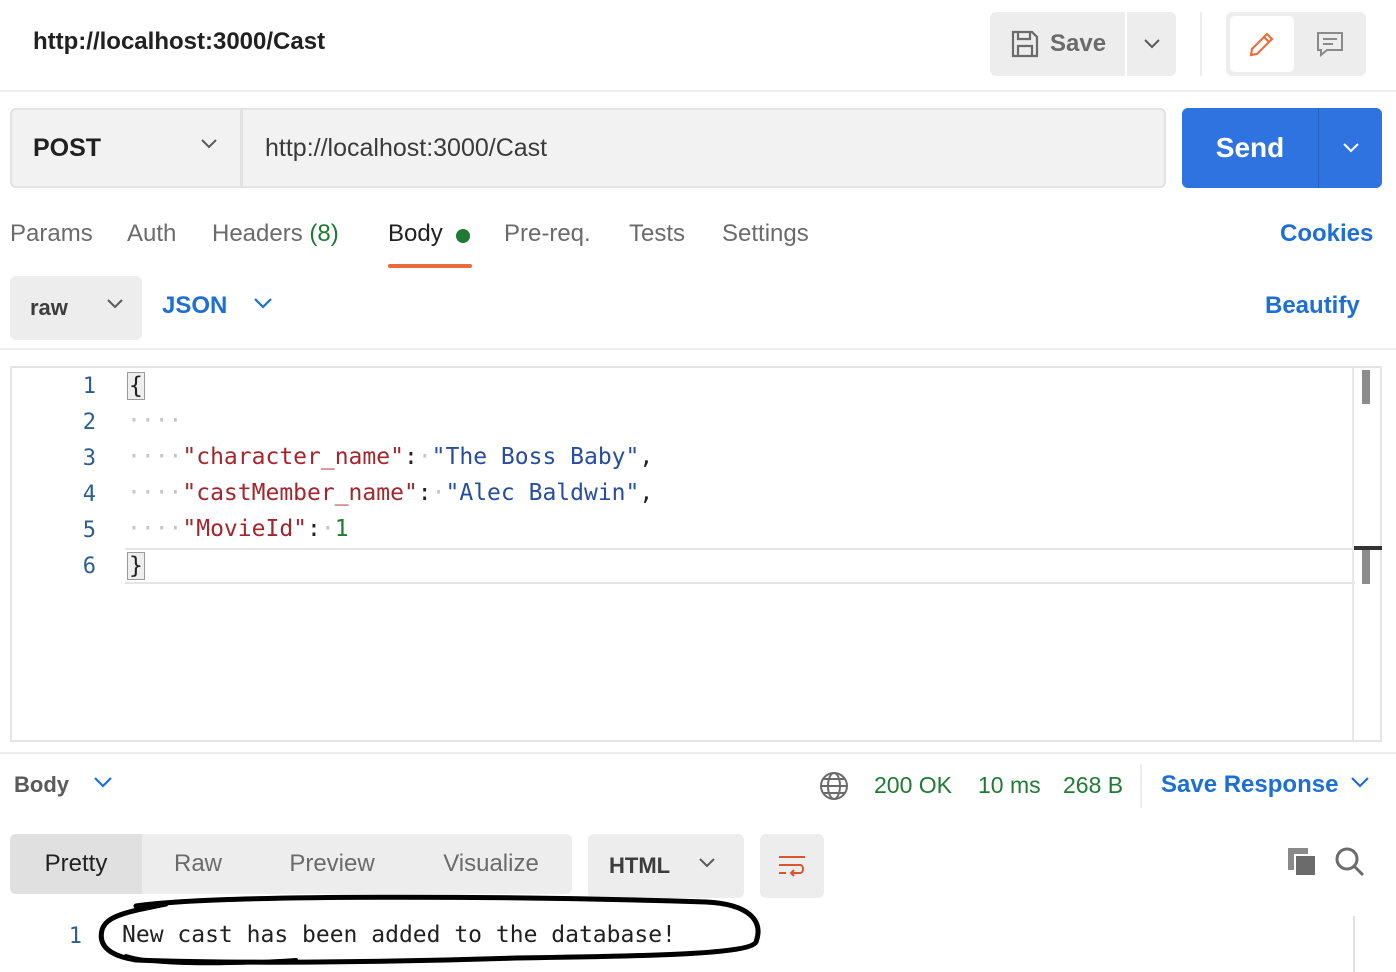  What do you see at coordinates (1312, 306) in the screenshot?
I see `beautify-button: Beautify` at bounding box center [1312, 306].